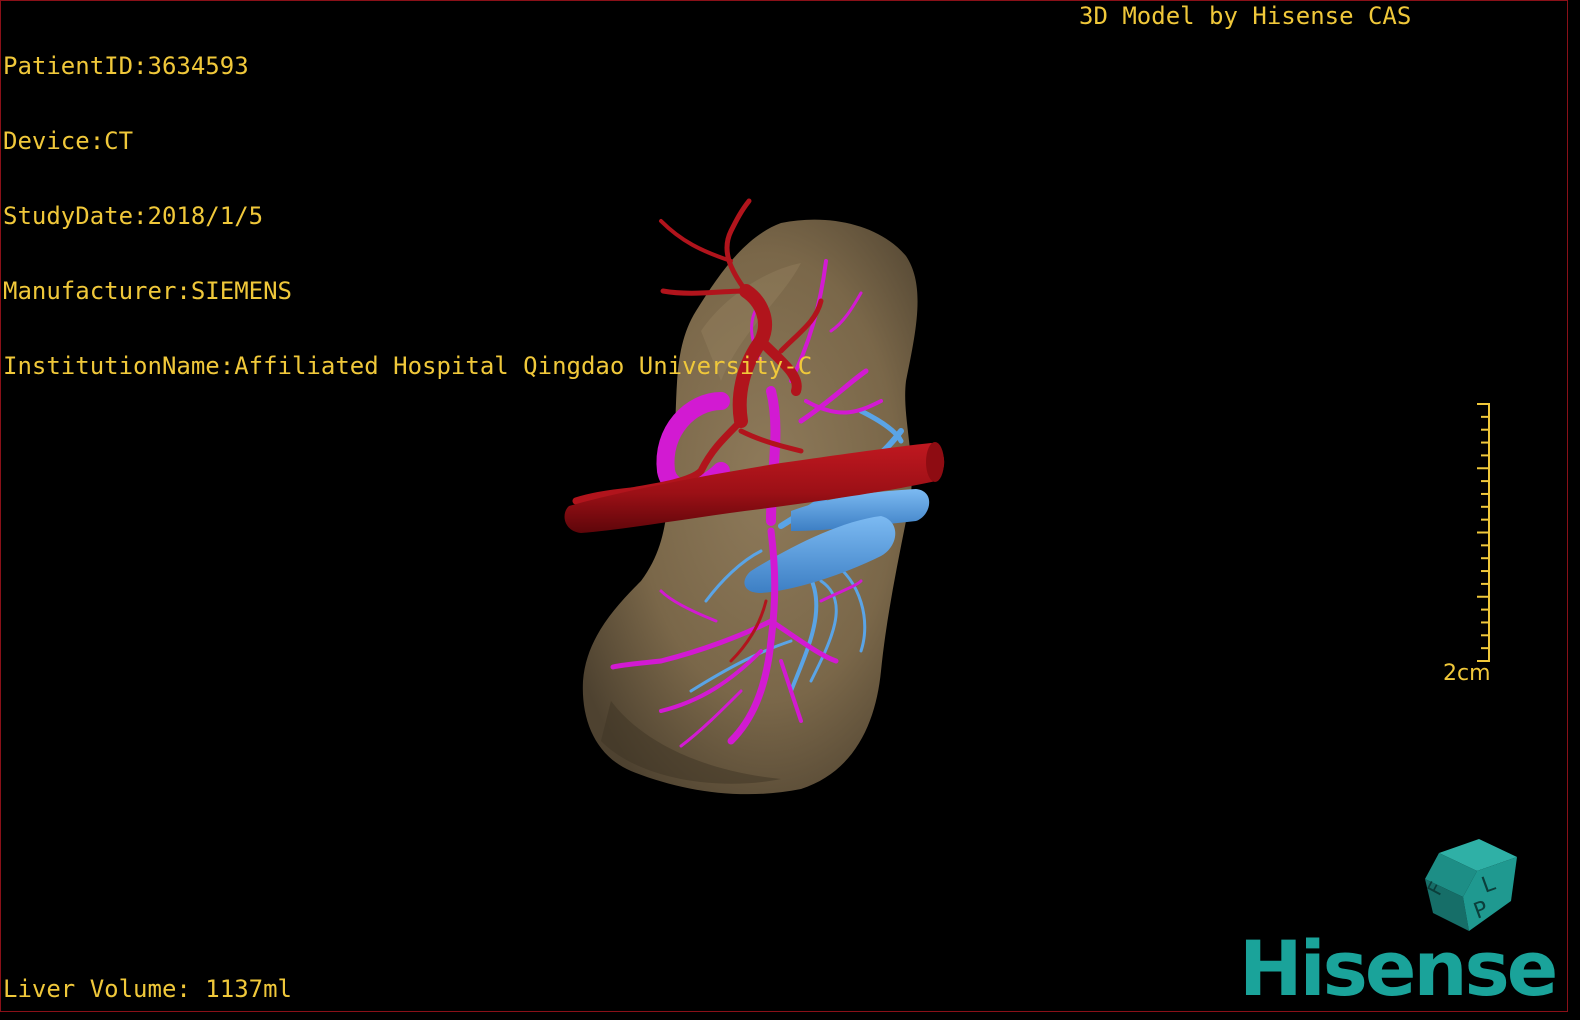 This screenshot has width=1580, height=1020. I want to click on scale-ticks, so click(1483, 532).